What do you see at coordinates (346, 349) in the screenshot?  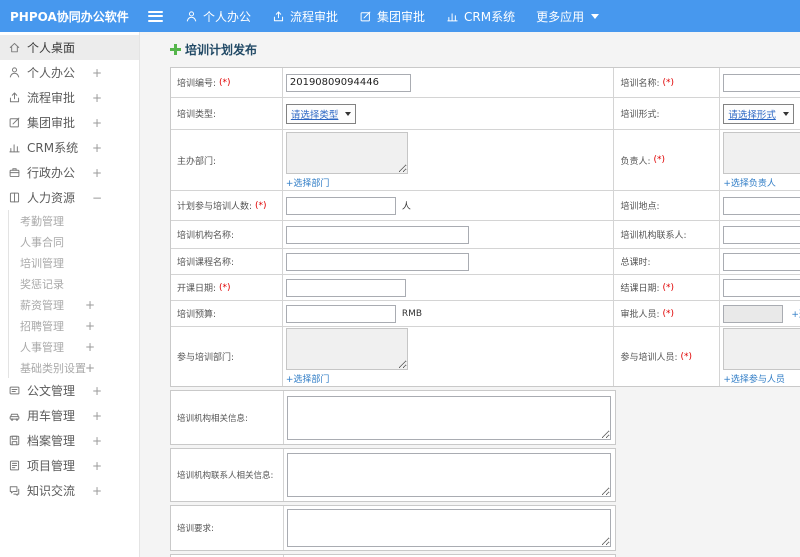 I see `join-depts-box` at bounding box center [346, 349].